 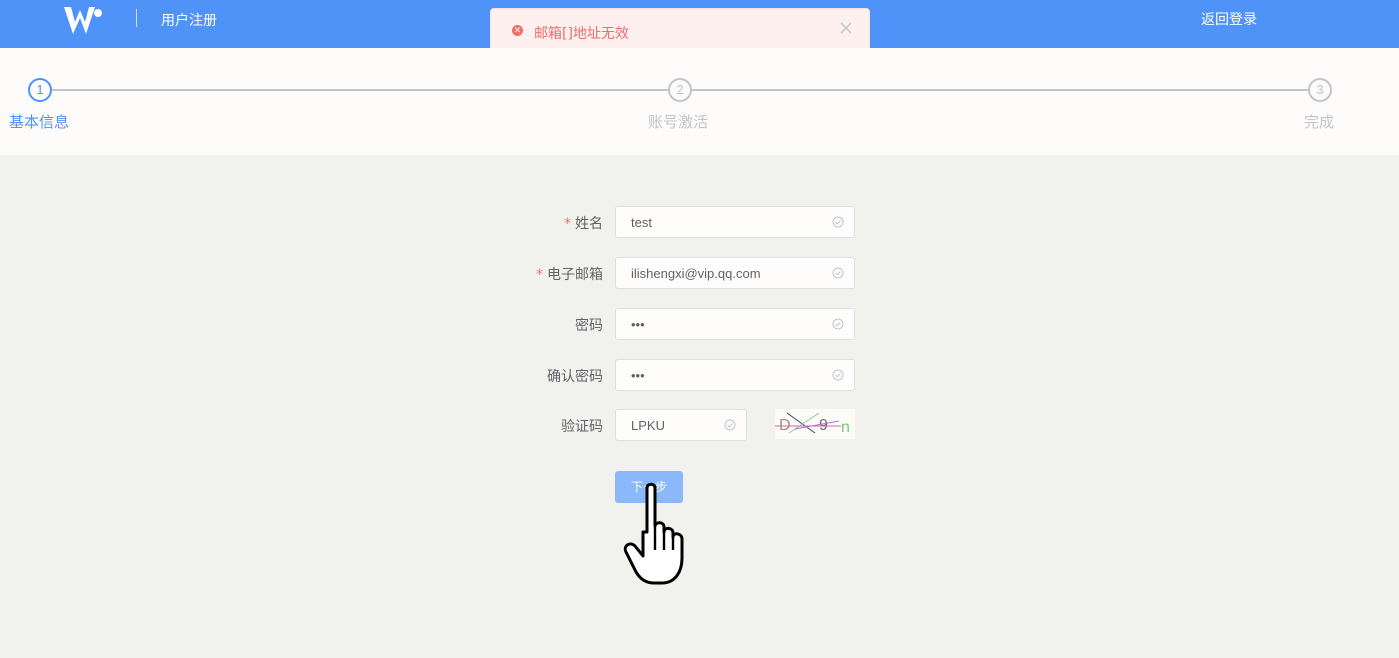 I want to click on name-field, so click(x=735, y=222).